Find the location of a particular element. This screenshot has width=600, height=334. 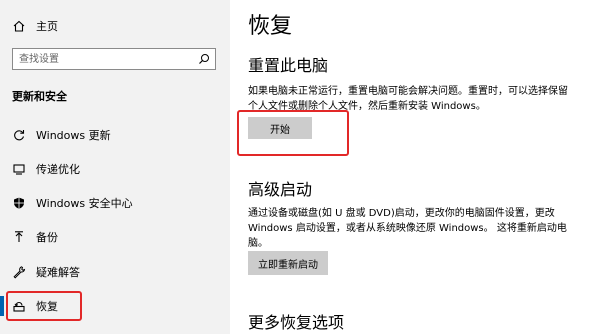

sidebar-item-label: 备份 is located at coordinates (47, 237).